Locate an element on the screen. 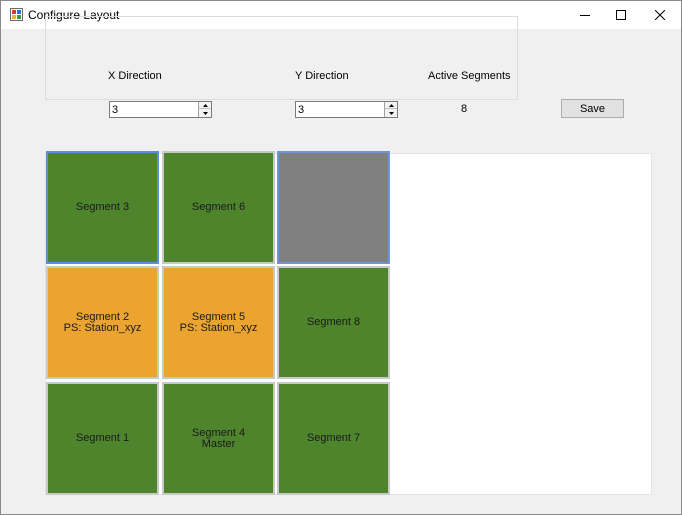  segment-name: Segment 8 is located at coordinates (333, 322).